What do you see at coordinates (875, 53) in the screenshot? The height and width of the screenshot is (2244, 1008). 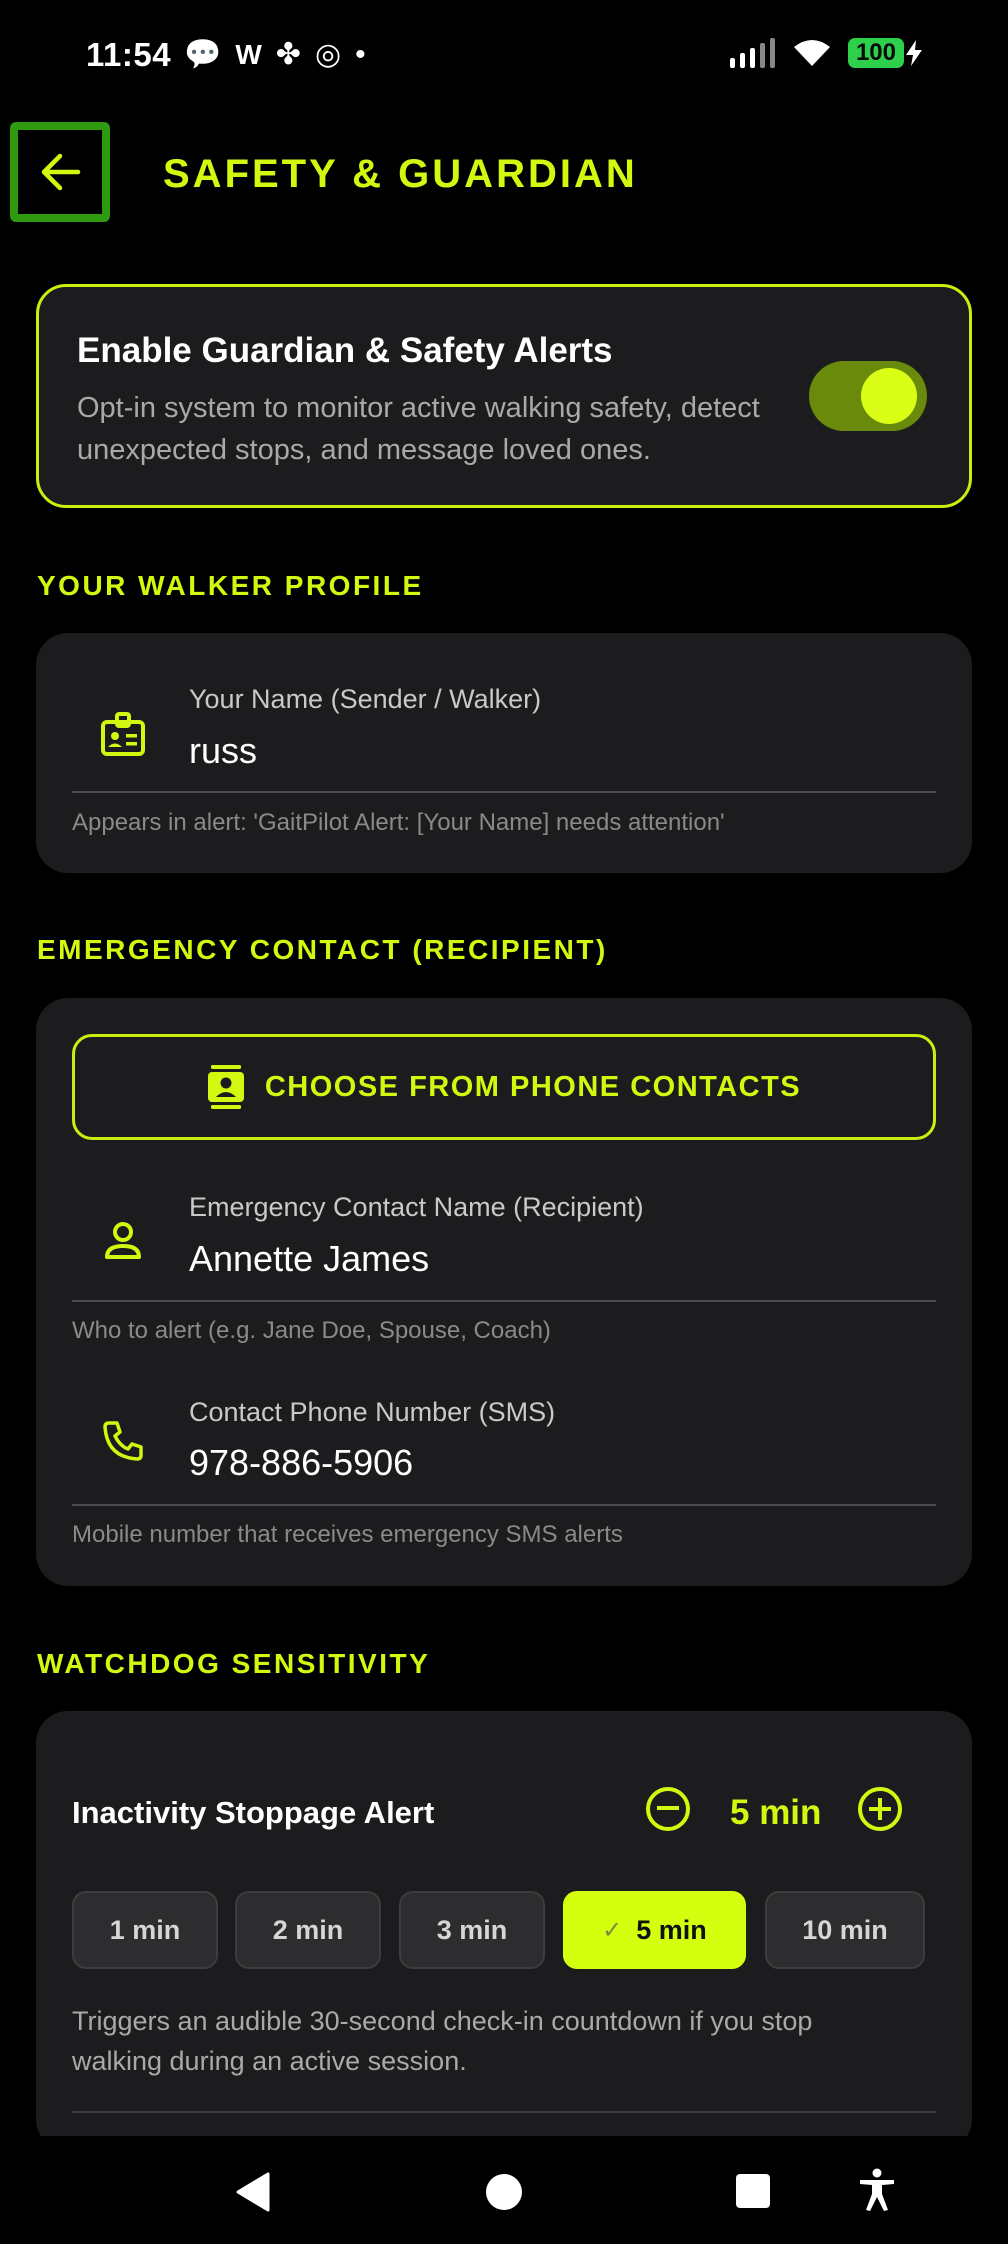 I see `battery-indicator: 100` at bounding box center [875, 53].